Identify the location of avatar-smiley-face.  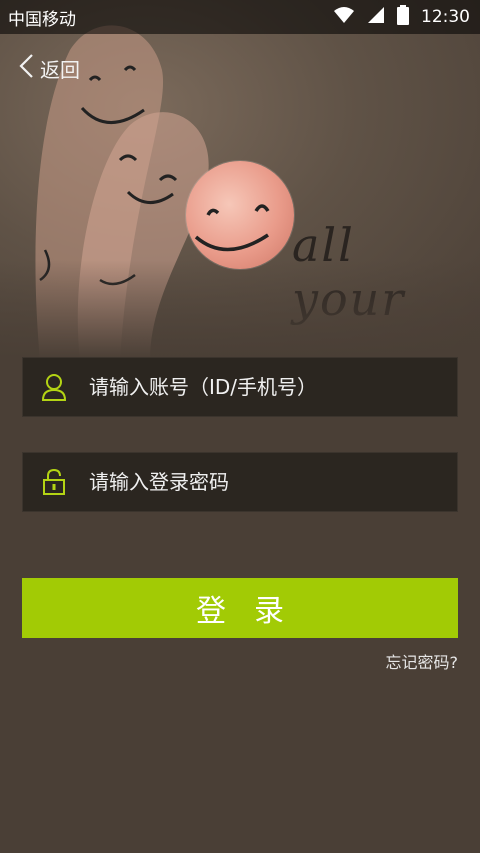
(232, 228).